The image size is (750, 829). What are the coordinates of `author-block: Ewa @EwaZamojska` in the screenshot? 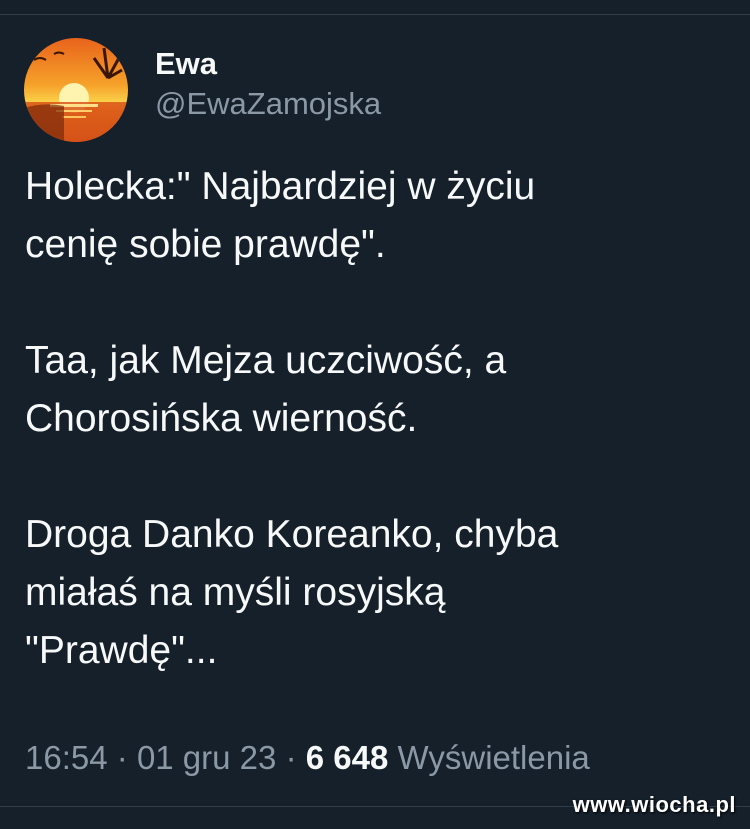 It's located at (268, 84).